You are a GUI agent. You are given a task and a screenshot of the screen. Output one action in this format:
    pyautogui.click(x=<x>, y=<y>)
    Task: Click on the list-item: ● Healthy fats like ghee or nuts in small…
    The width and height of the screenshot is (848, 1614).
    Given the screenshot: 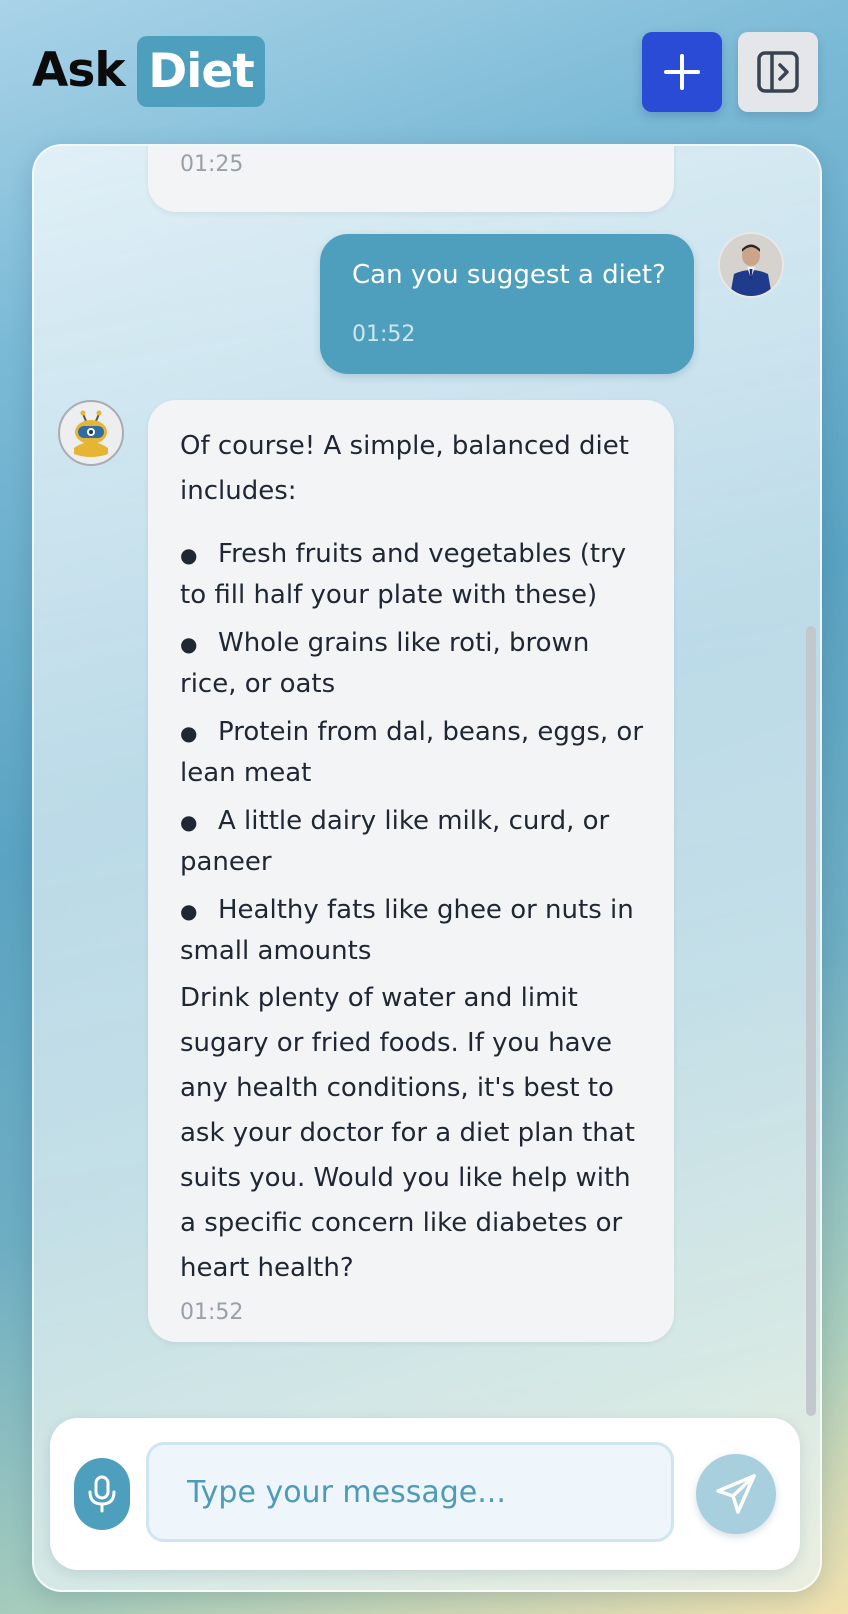 What is the action you would take?
    pyautogui.click(x=415, y=930)
    